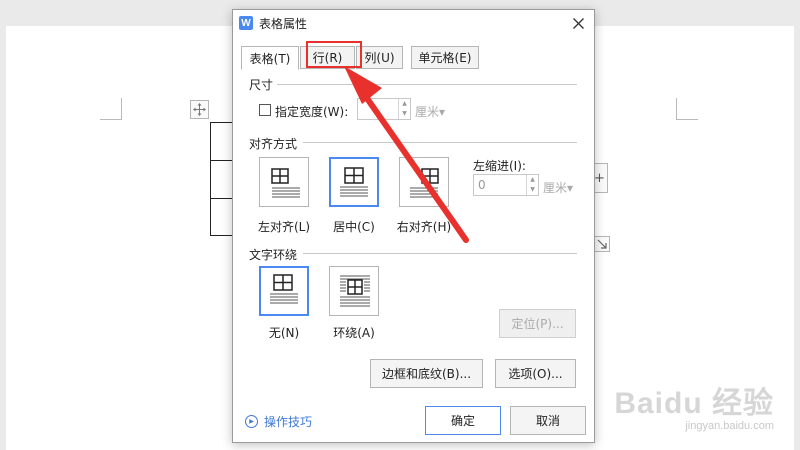 The width and height of the screenshot is (800, 450). I want to click on wrap-none-option, so click(284, 291).